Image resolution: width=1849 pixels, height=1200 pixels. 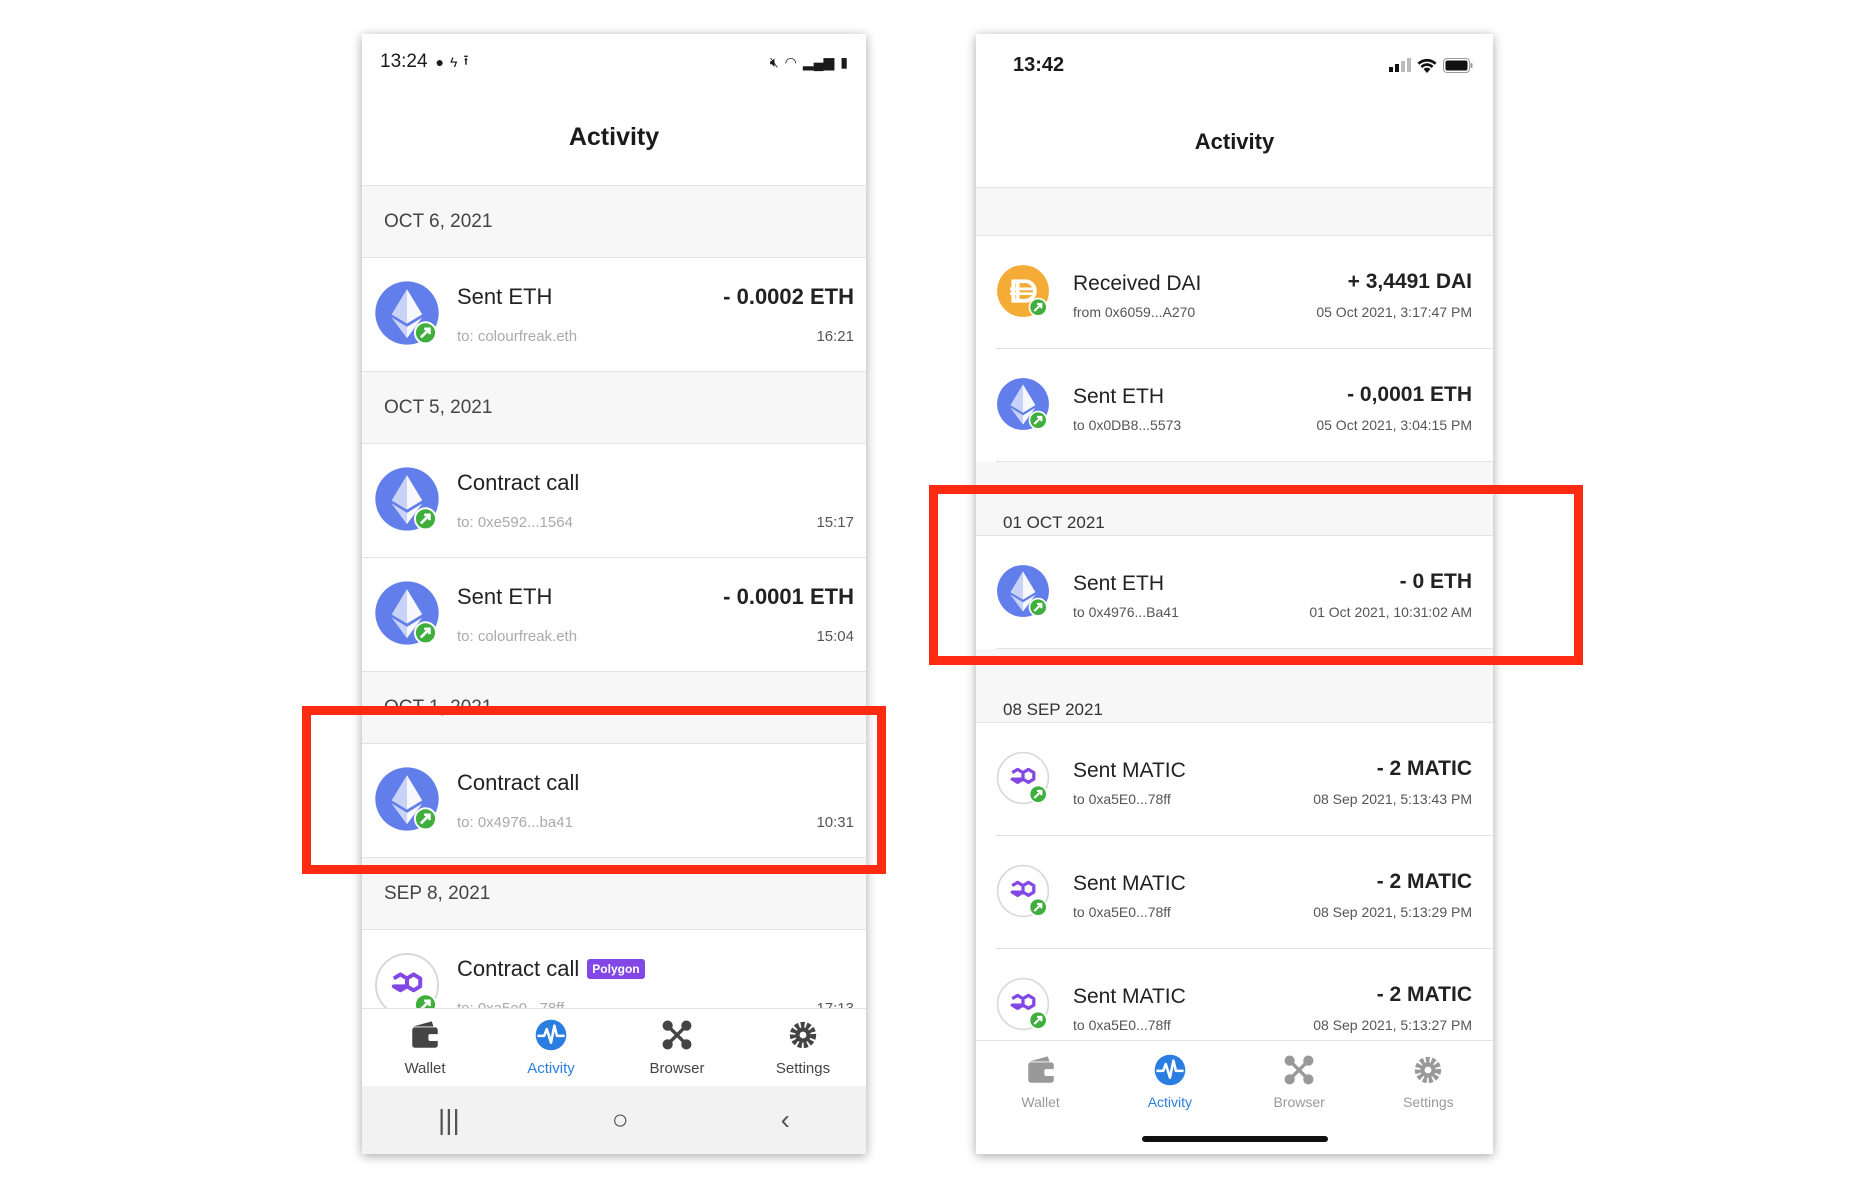 I want to click on transaction-amount: - 0,0001 ETH, so click(x=1409, y=394).